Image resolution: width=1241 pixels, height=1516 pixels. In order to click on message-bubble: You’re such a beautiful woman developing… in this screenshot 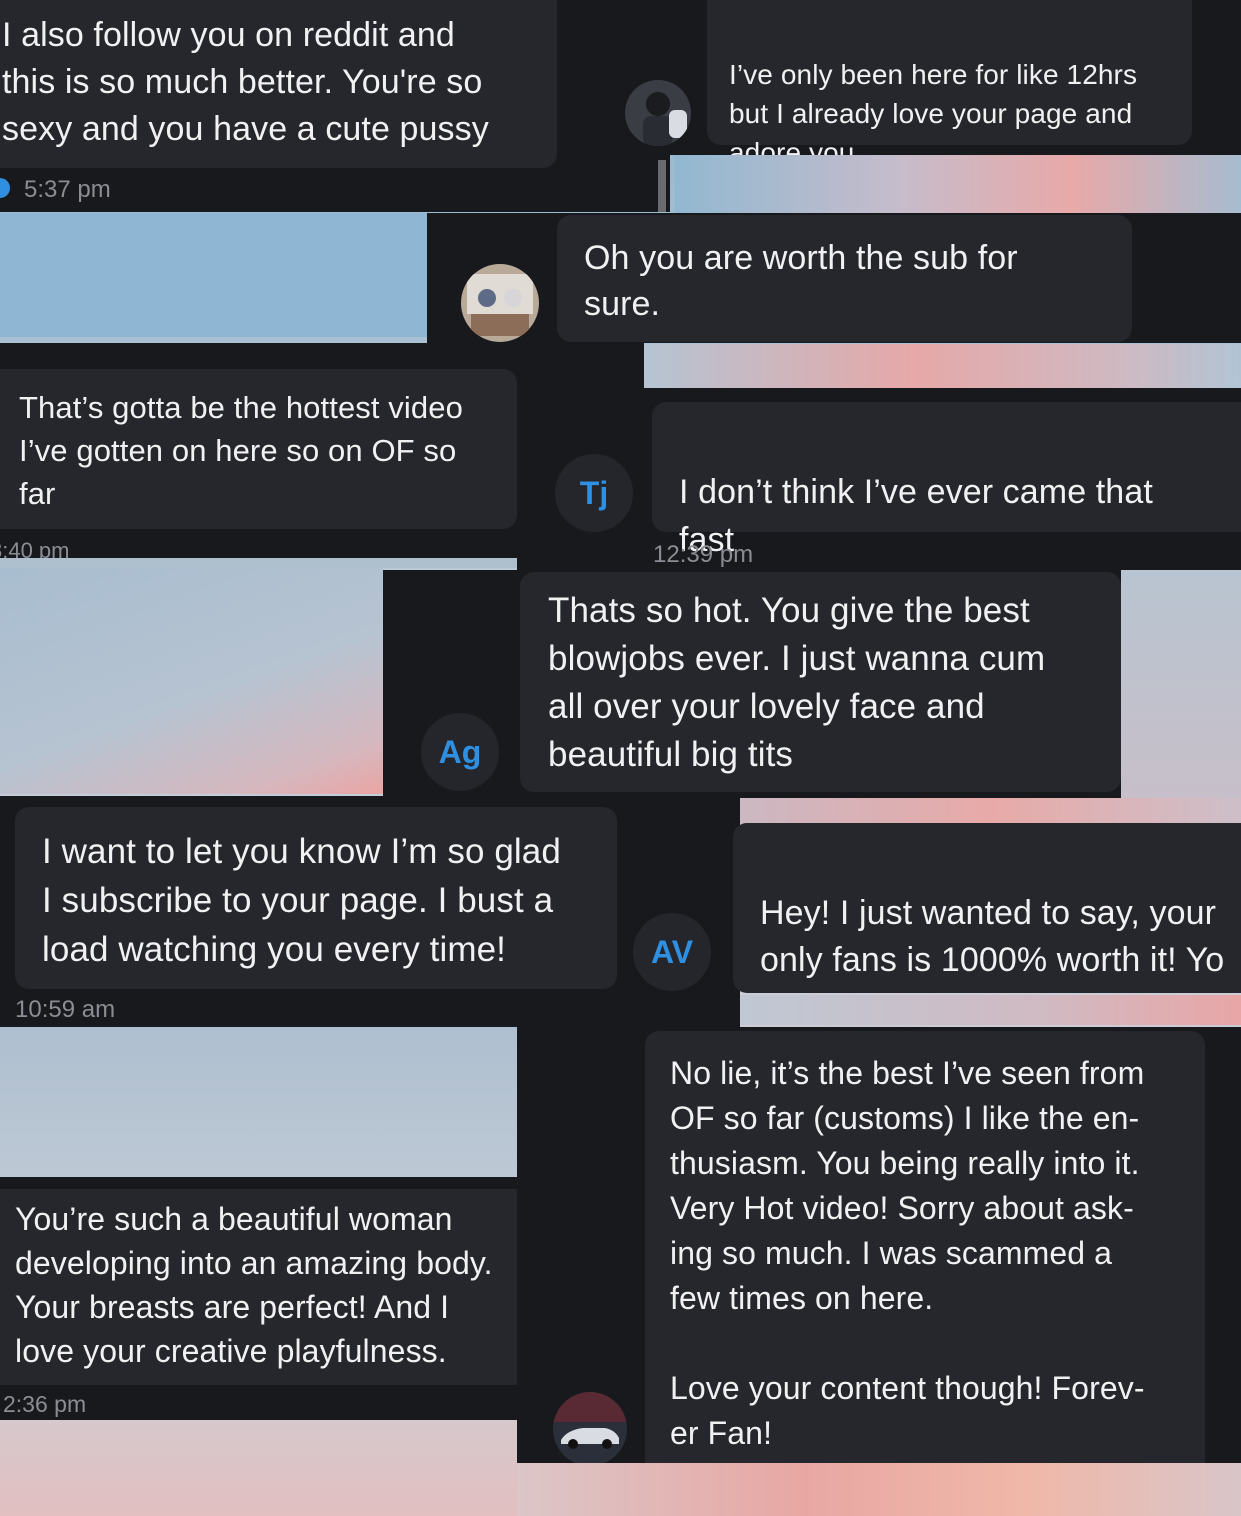, I will do `click(258, 1287)`.